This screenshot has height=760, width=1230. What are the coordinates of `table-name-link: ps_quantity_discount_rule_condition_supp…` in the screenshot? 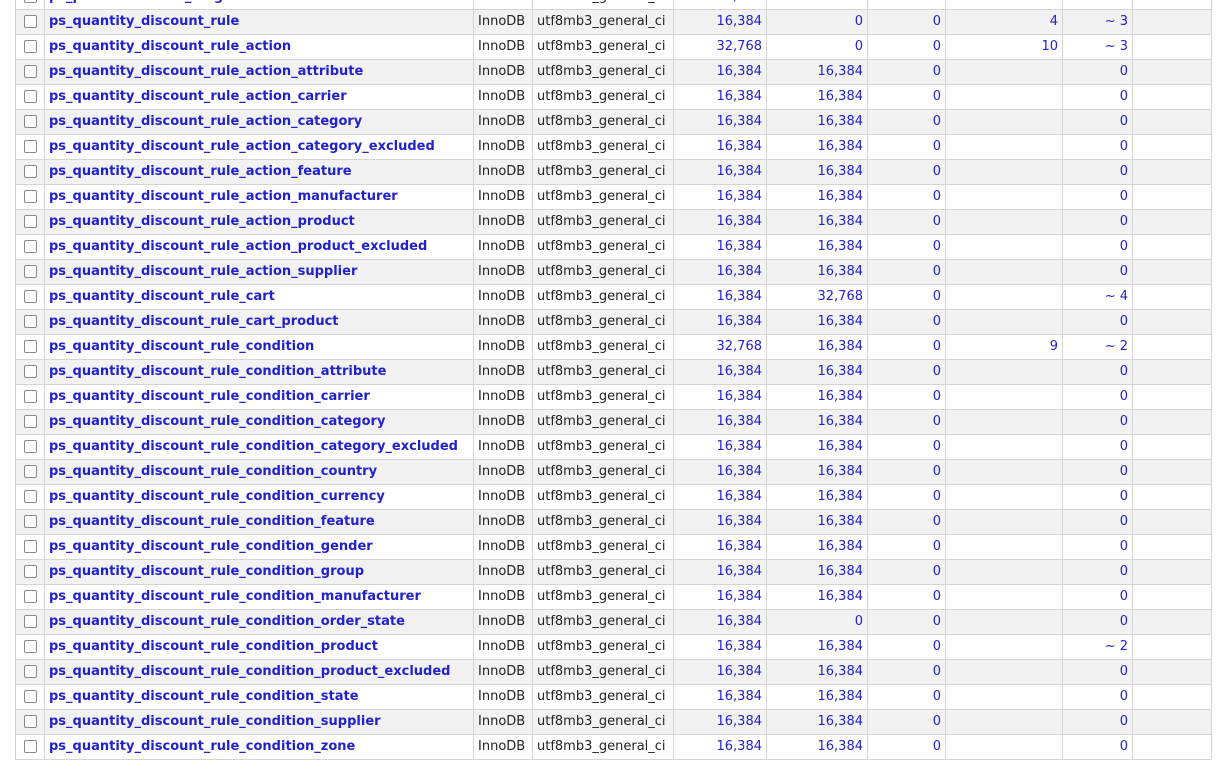 It's located at (215, 721).